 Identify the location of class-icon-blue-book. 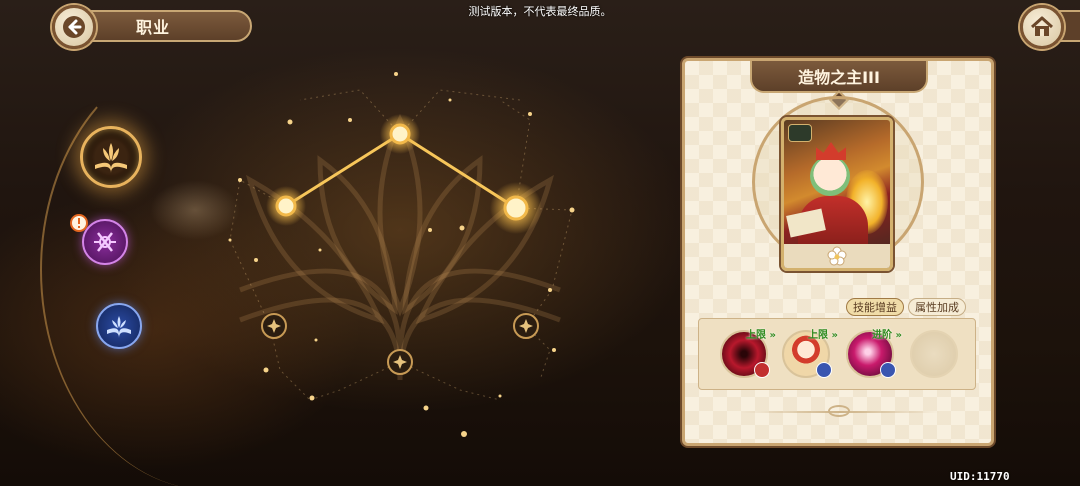
(119, 326).